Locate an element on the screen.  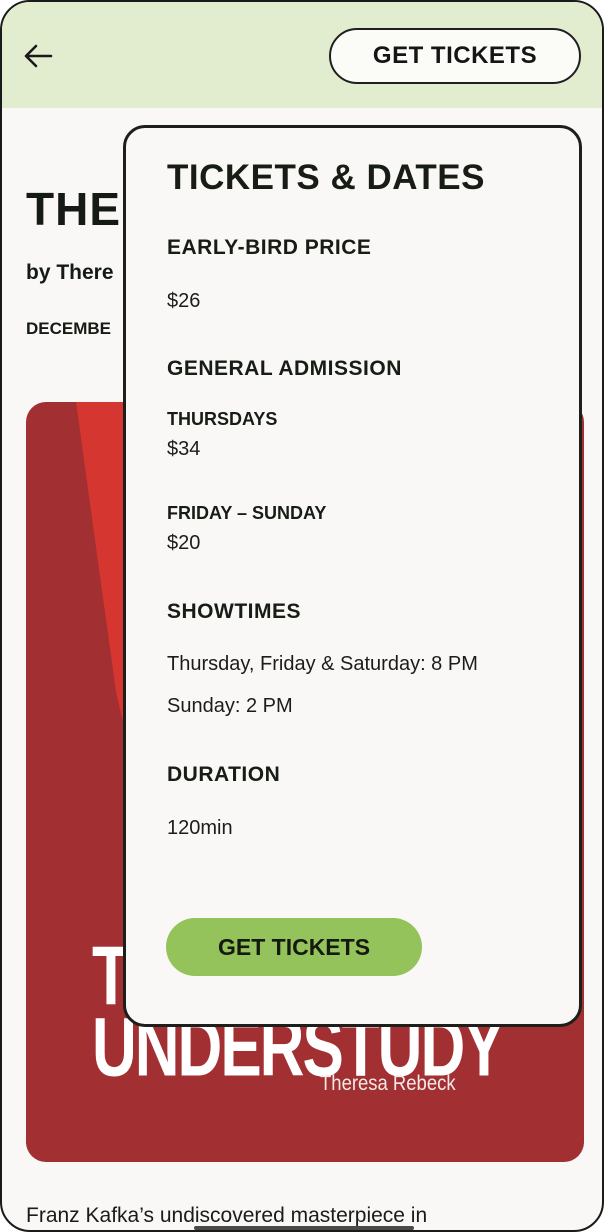
general-admission-heading: GENERAL ADMISSION is located at coordinates (284, 368).